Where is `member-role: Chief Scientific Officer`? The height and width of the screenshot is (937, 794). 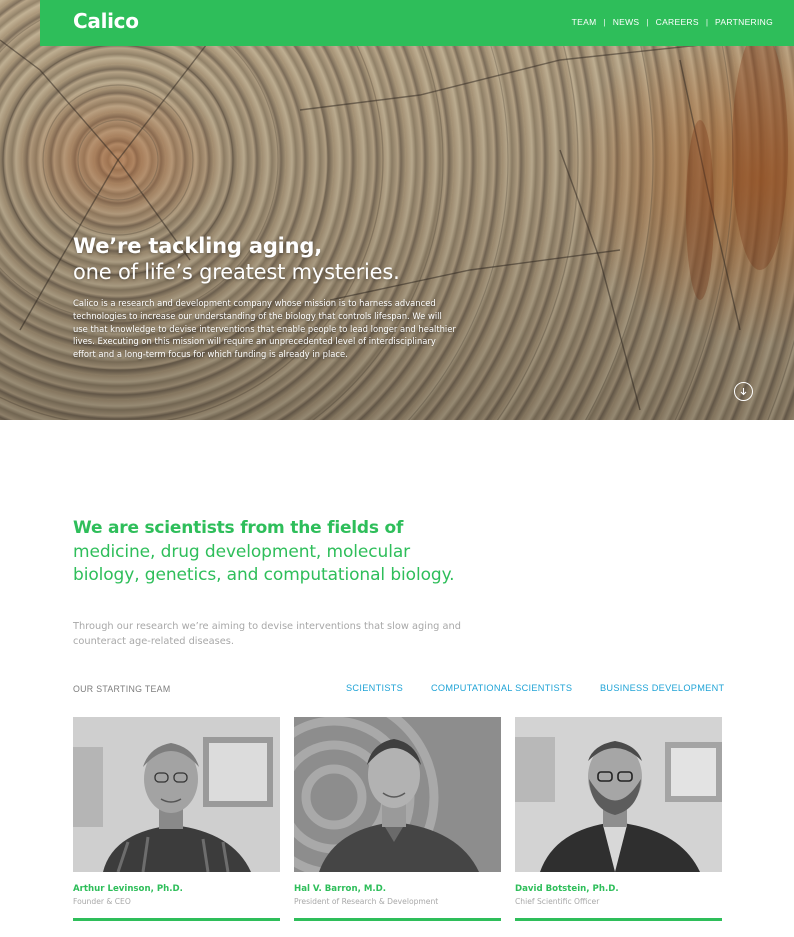
member-role: Chief Scientific Officer is located at coordinates (557, 901).